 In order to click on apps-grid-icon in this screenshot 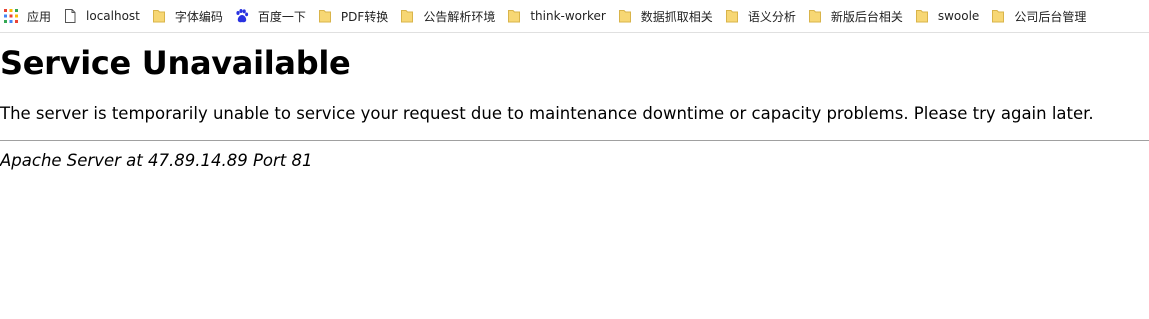, I will do `click(11, 16)`.